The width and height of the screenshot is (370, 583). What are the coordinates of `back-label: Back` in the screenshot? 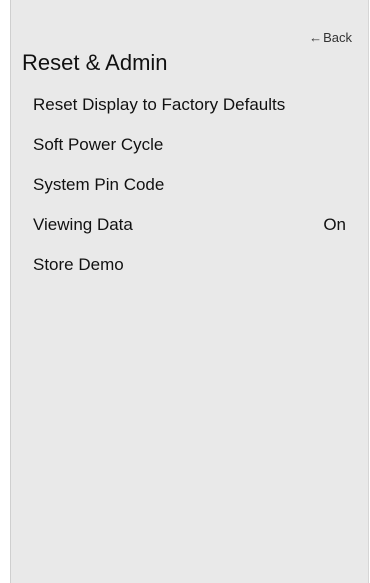 It's located at (337, 37).